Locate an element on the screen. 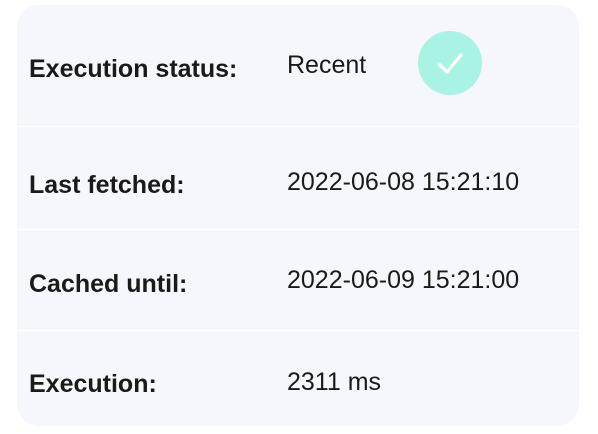 The height and width of the screenshot is (434, 598). checkmark-icon is located at coordinates (450, 63).